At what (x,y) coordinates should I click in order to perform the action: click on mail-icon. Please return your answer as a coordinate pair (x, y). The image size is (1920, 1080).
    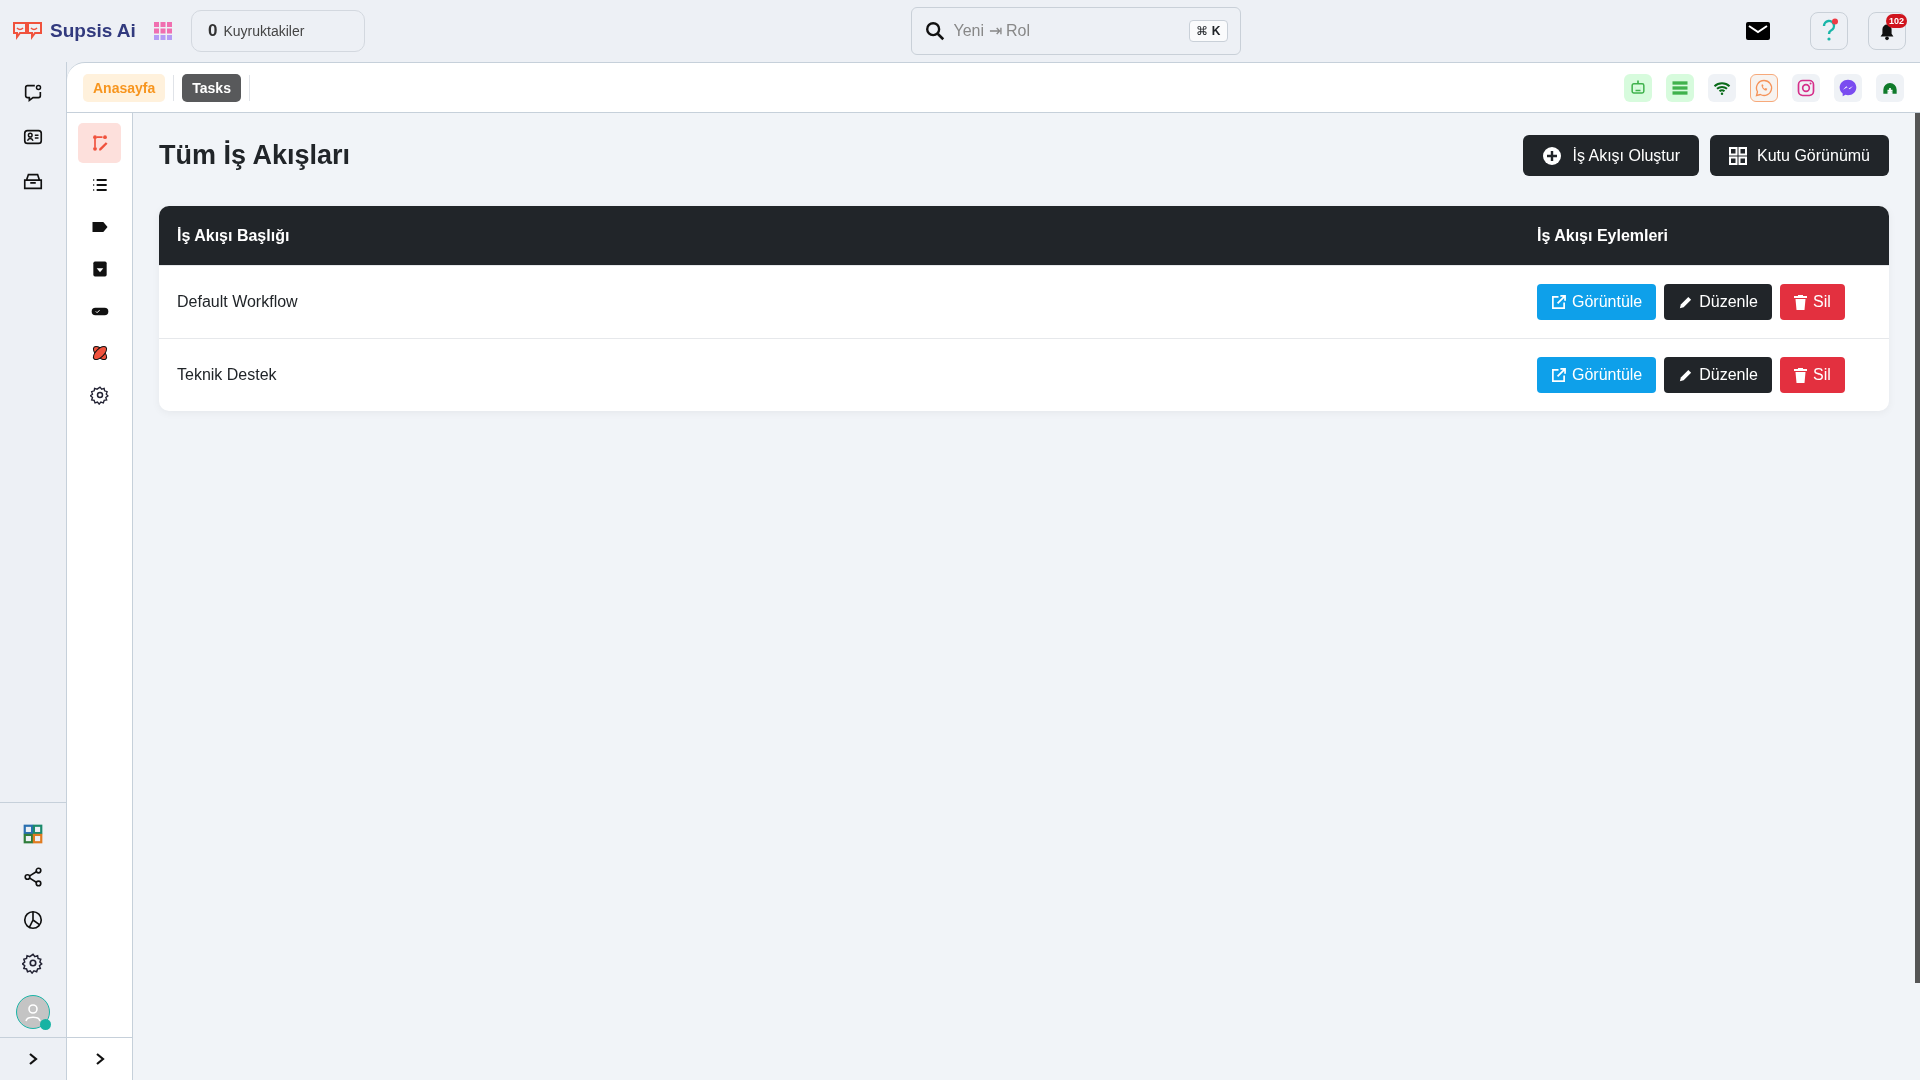
    Looking at the image, I should click on (1758, 31).